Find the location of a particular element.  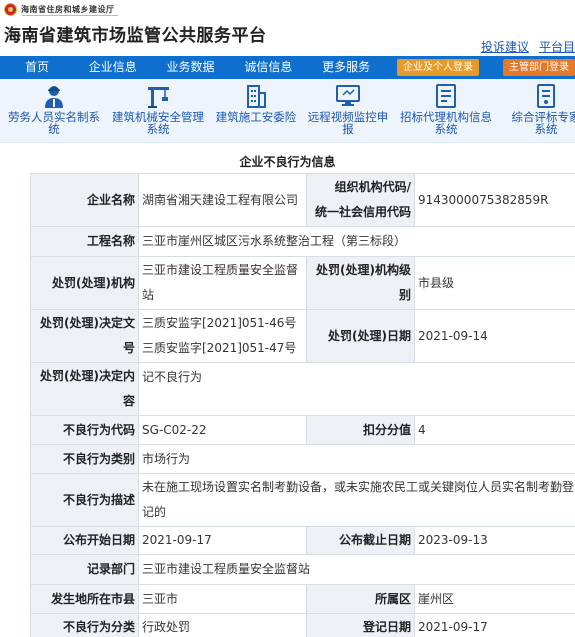

table-row: 不良行为分类 行政处罚 登记日期 2021-09-17 is located at coordinates (302, 625).